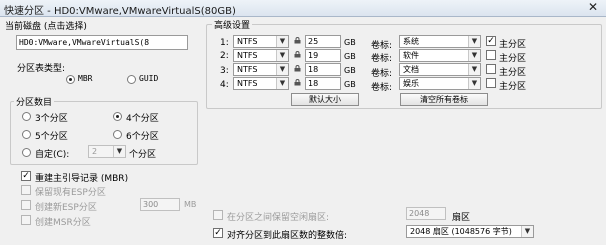  What do you see at coordinates (350, 84) in the screenshot?
I see `row4-gb: GB` at bounding box center [350, 84].